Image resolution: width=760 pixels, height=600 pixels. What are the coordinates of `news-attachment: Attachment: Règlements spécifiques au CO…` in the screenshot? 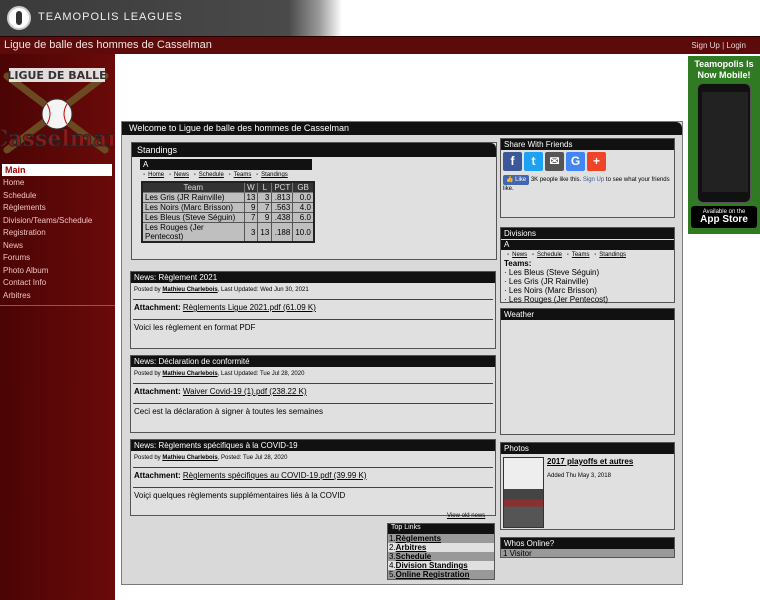 It's located at (313, 475).